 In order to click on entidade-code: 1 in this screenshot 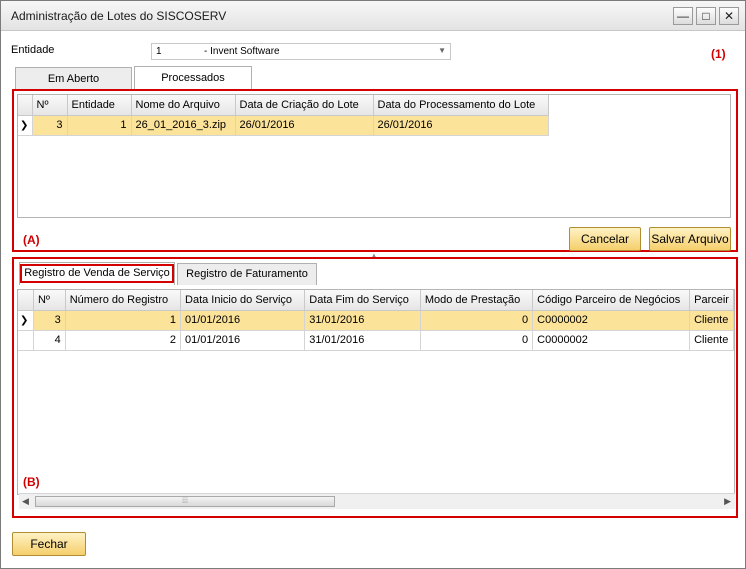, I will do `click(159, 51)`.